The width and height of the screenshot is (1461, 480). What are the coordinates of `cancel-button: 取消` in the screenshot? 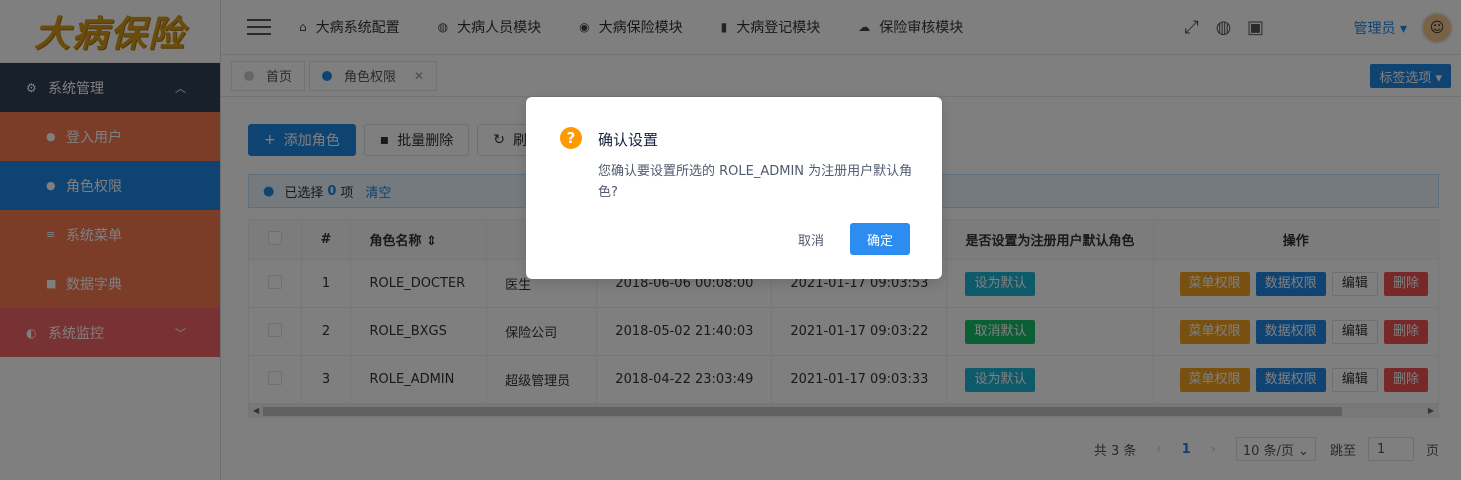 It's located at (811, 239).